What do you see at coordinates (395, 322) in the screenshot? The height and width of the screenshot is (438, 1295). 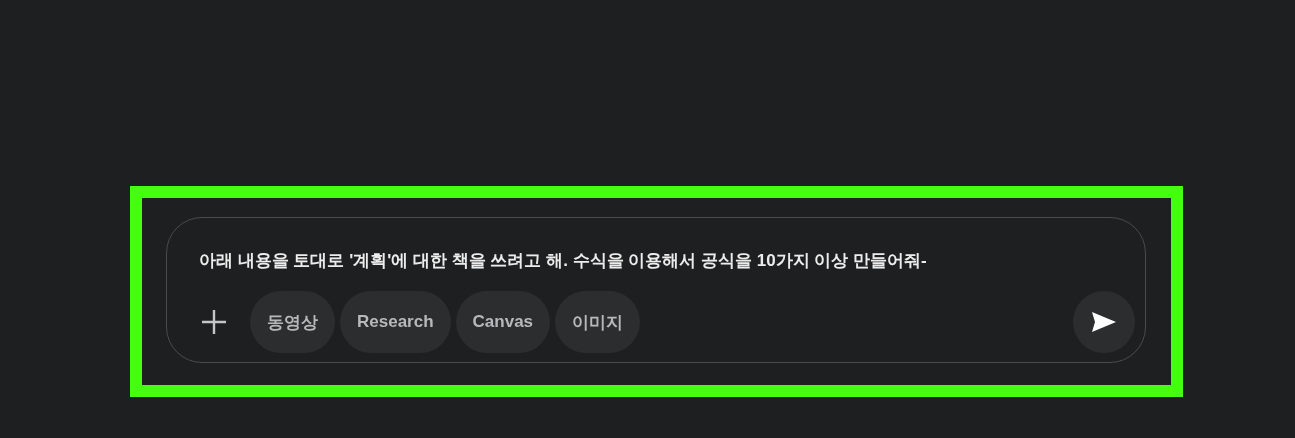 I see `tool-chip: Research` at bounding box center [395, 322].